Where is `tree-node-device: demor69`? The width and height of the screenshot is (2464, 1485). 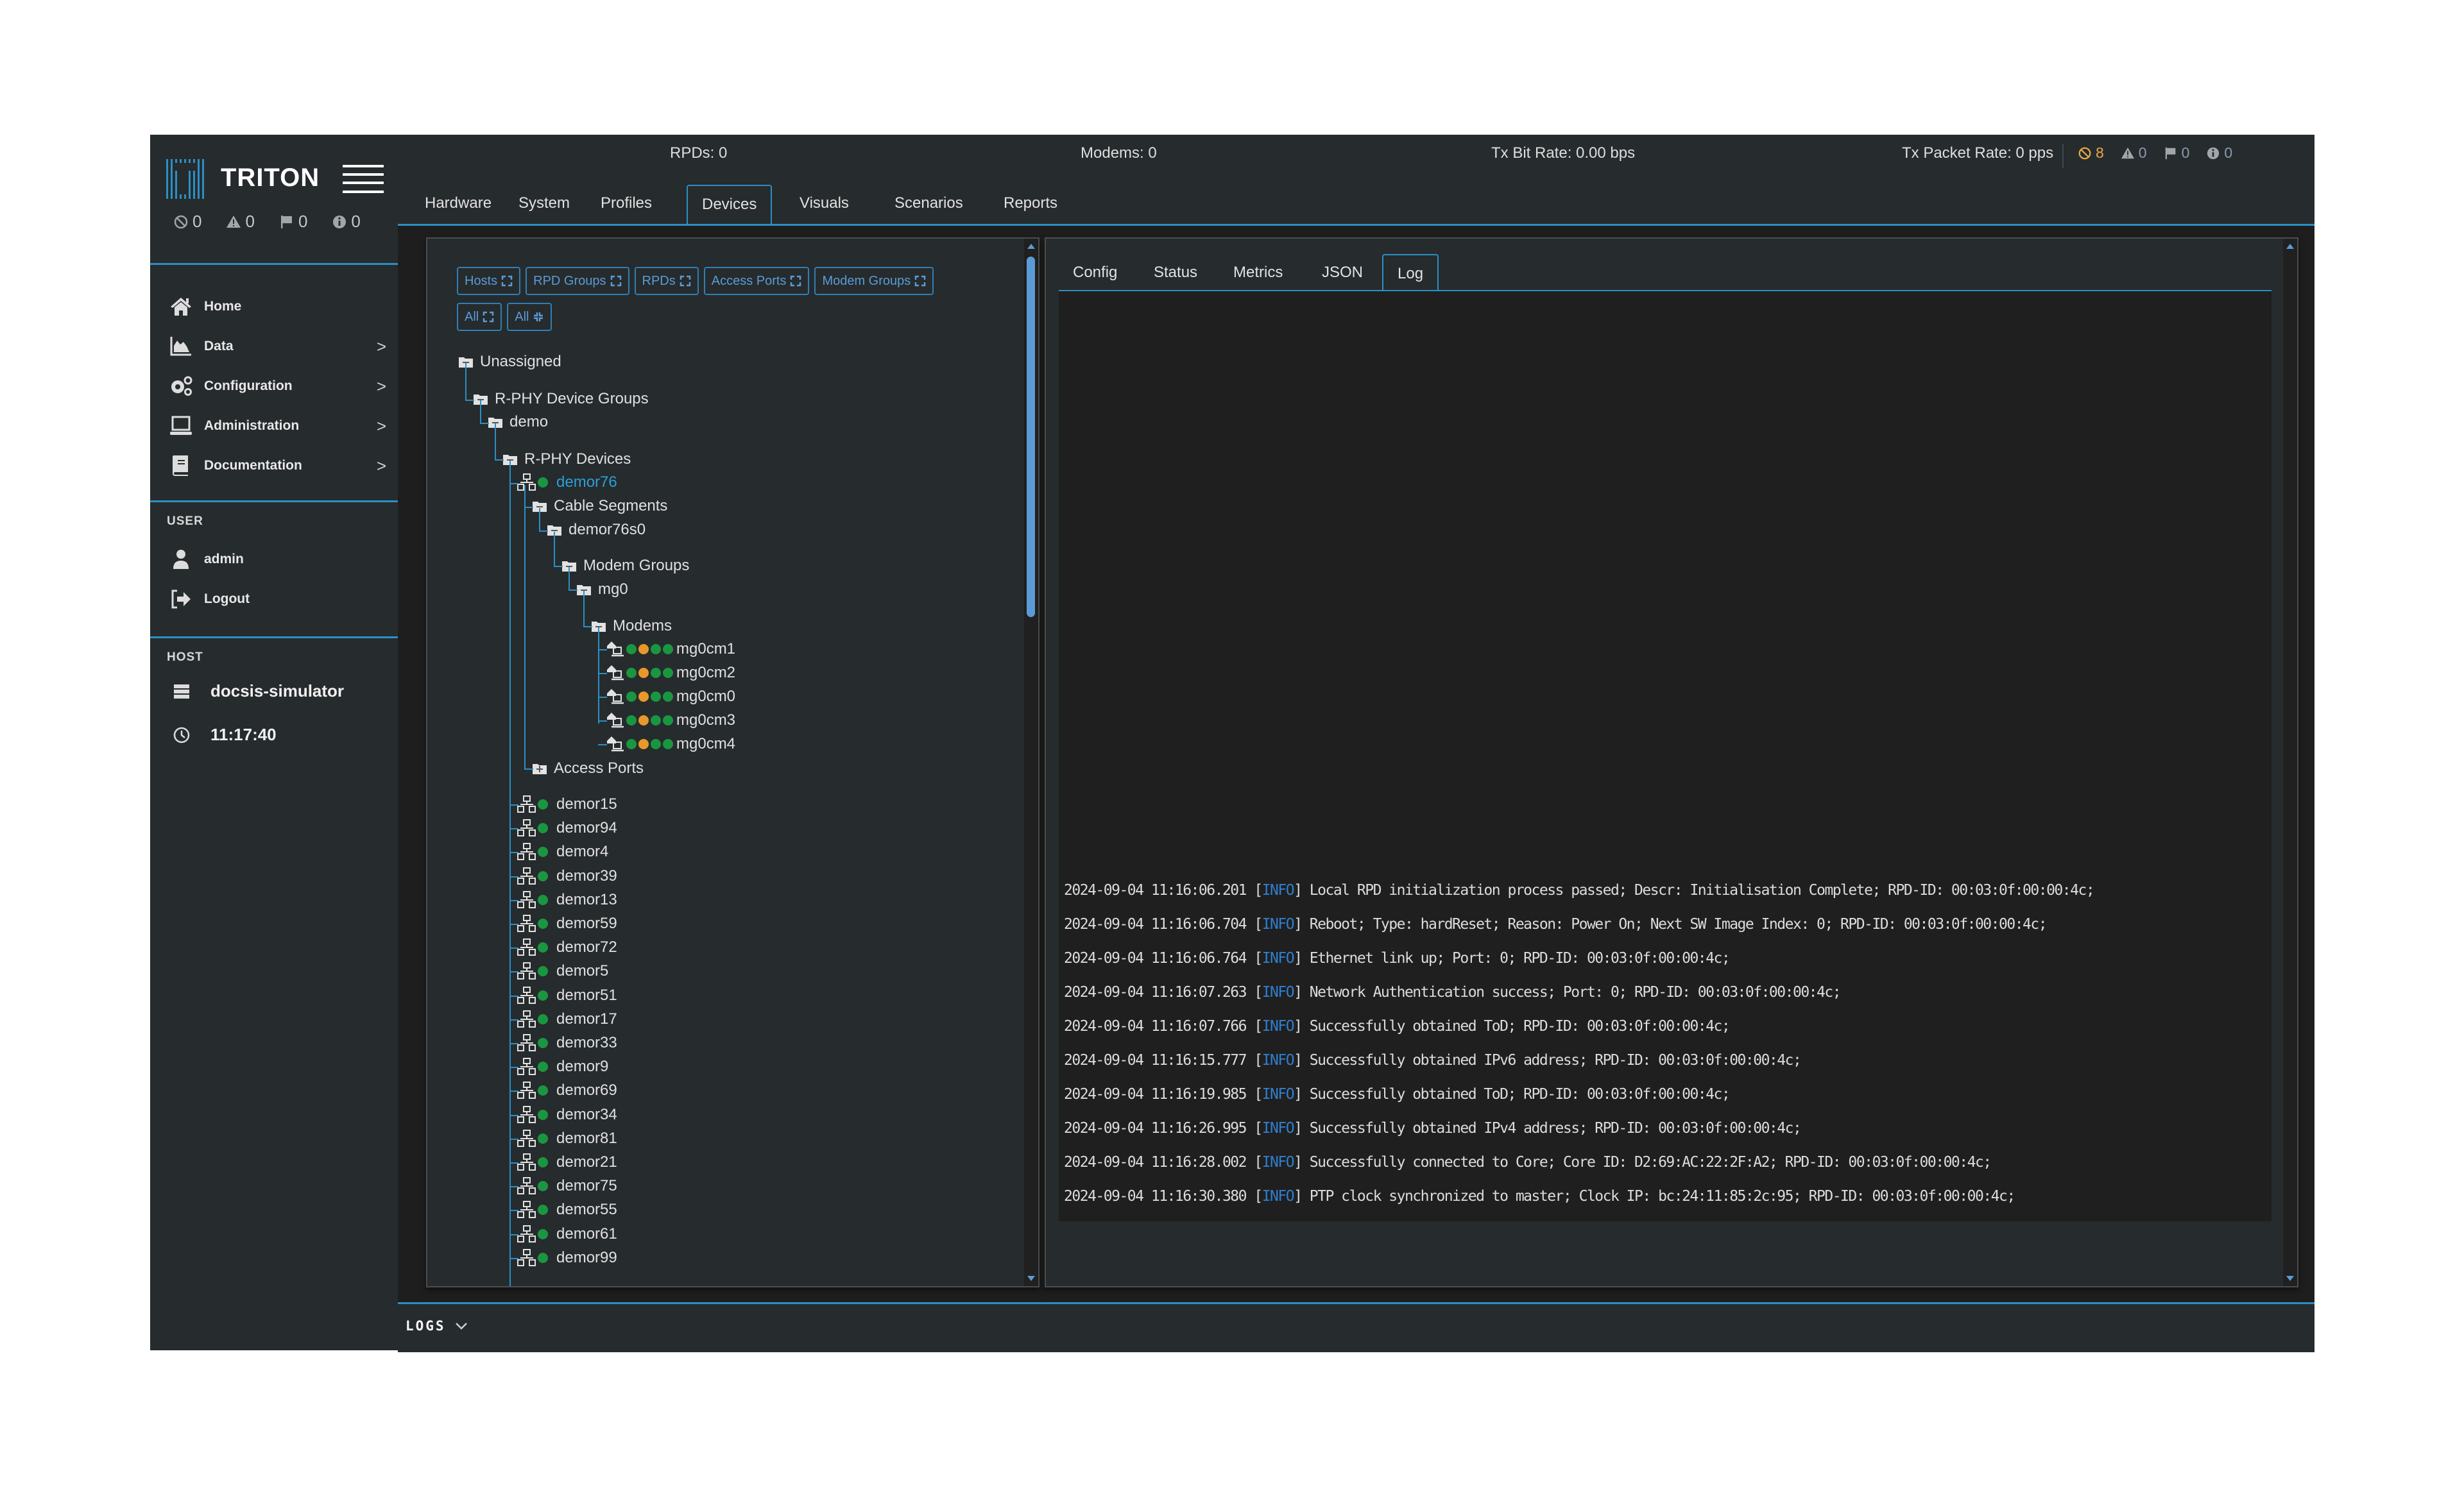
tree-node-device: demor69 is located at coordinates (567, 1090).